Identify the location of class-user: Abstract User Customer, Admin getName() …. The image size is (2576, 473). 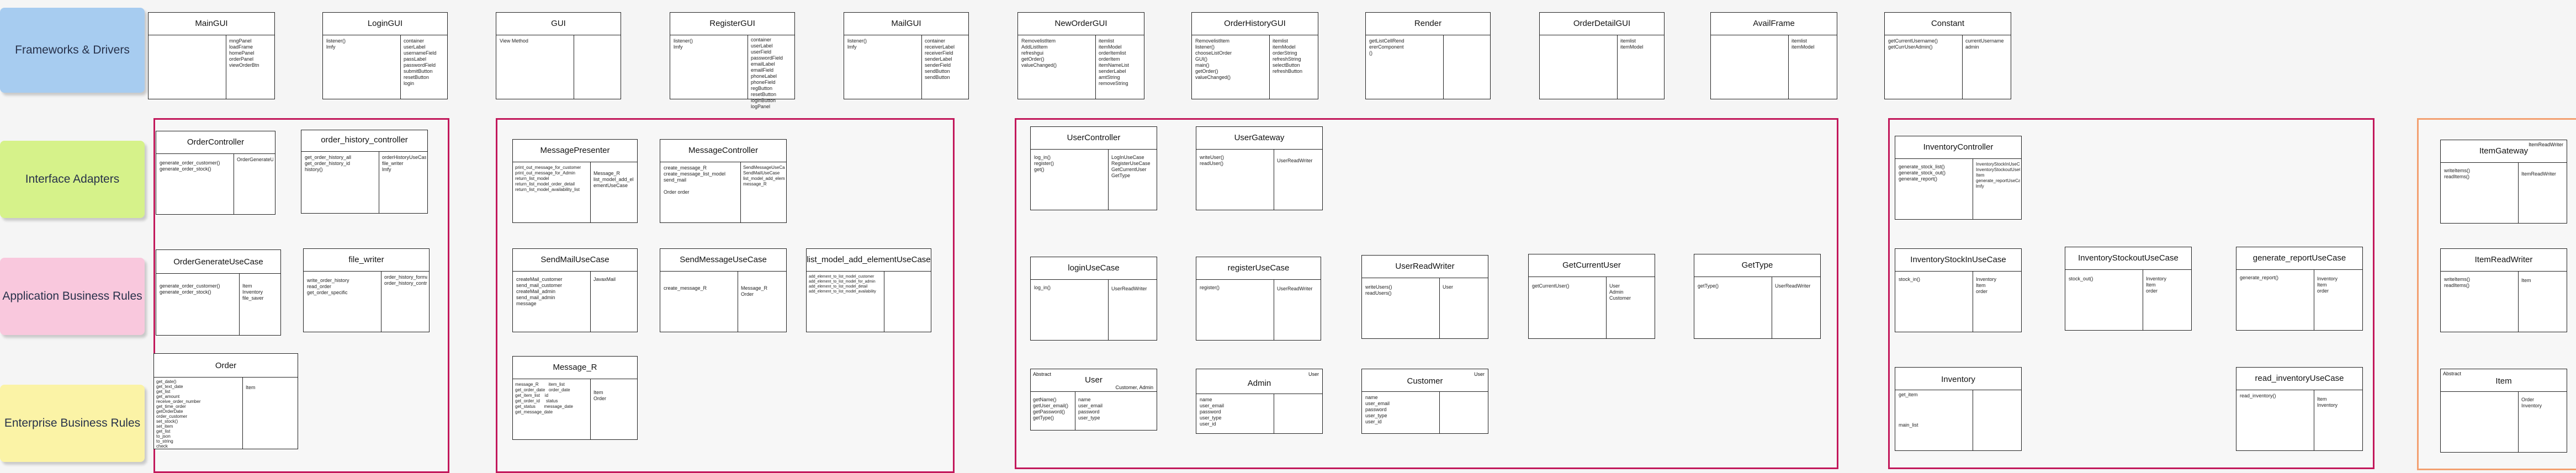
(1093, 400).